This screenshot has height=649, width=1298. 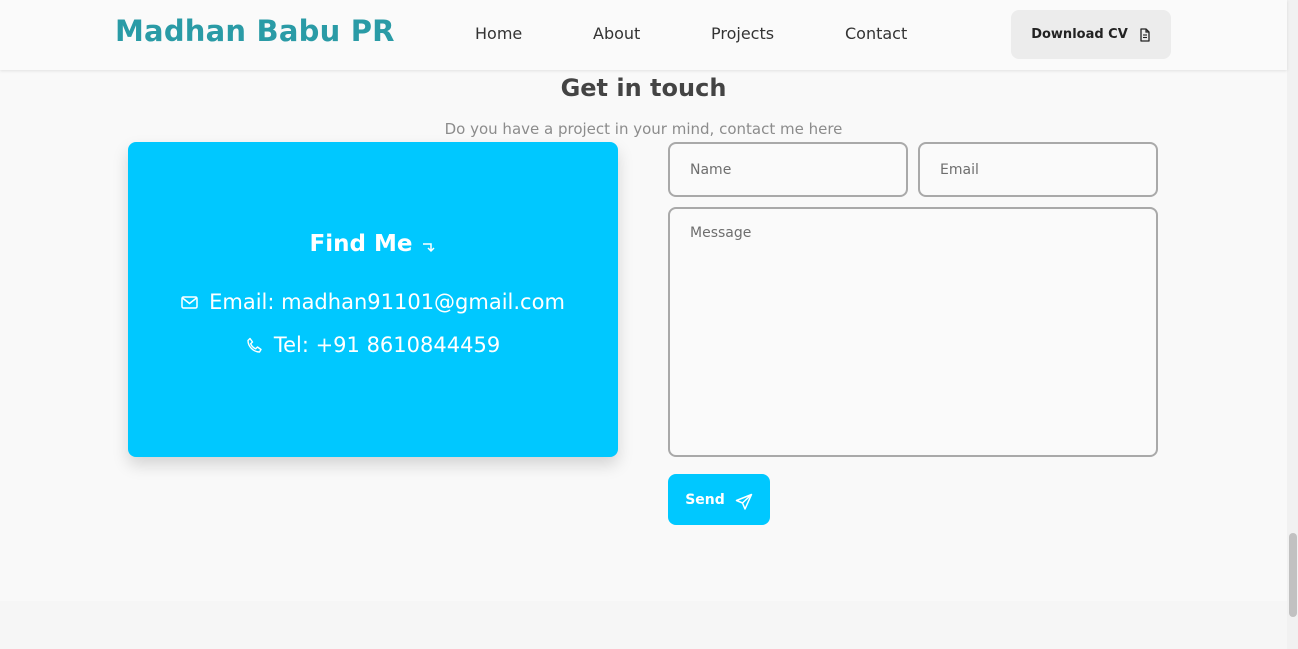 What do you see at coordinates (1292, 324) in the screenshot?
I see `page-scrollbar` at bounding box center [1292, 324].